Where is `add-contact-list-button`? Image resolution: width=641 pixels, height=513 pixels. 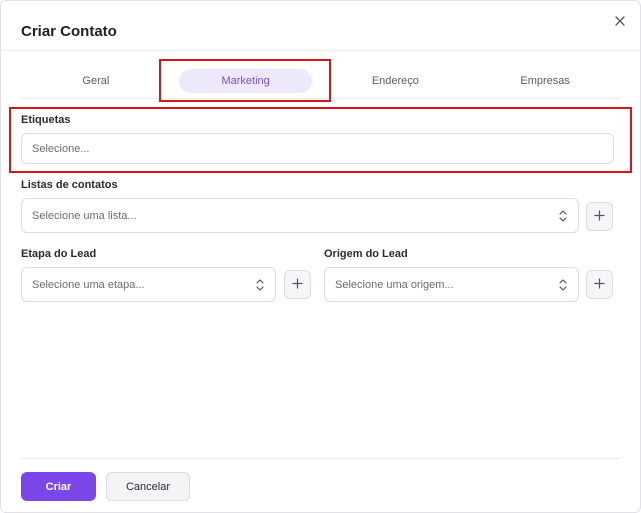
add-contact-list-button is located at coordinates (599, 216).